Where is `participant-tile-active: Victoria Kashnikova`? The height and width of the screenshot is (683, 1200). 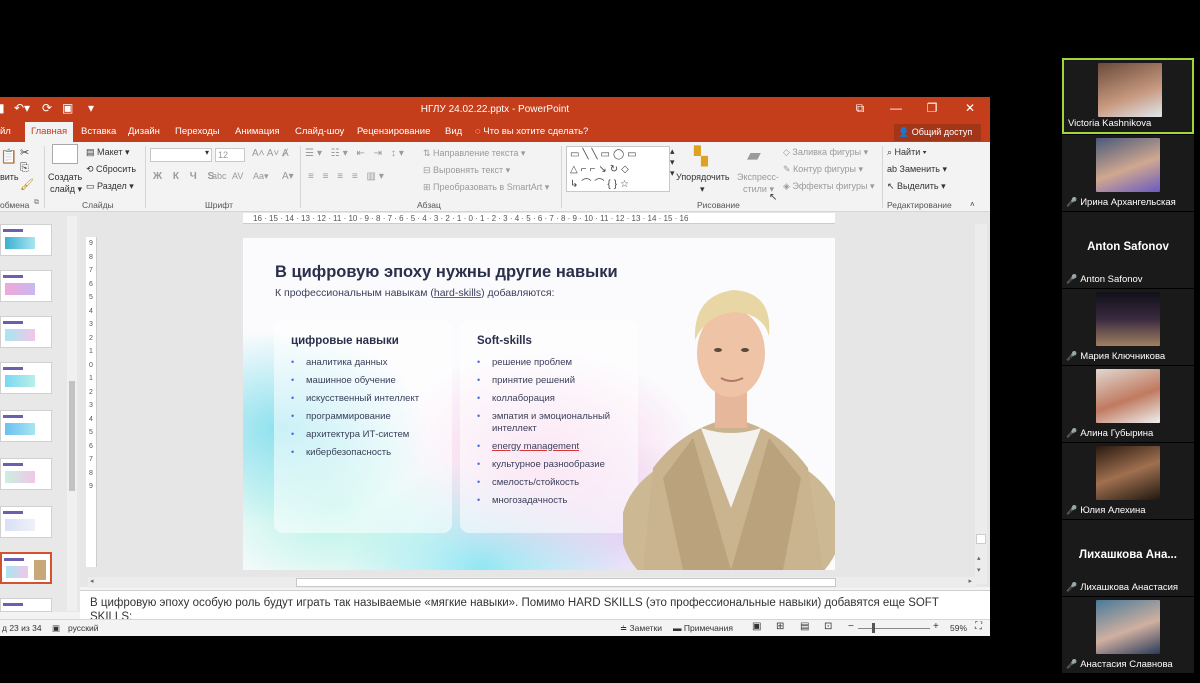 participant-tile-active: Victoria Kashnikova is located at coordinates (1128, 96).